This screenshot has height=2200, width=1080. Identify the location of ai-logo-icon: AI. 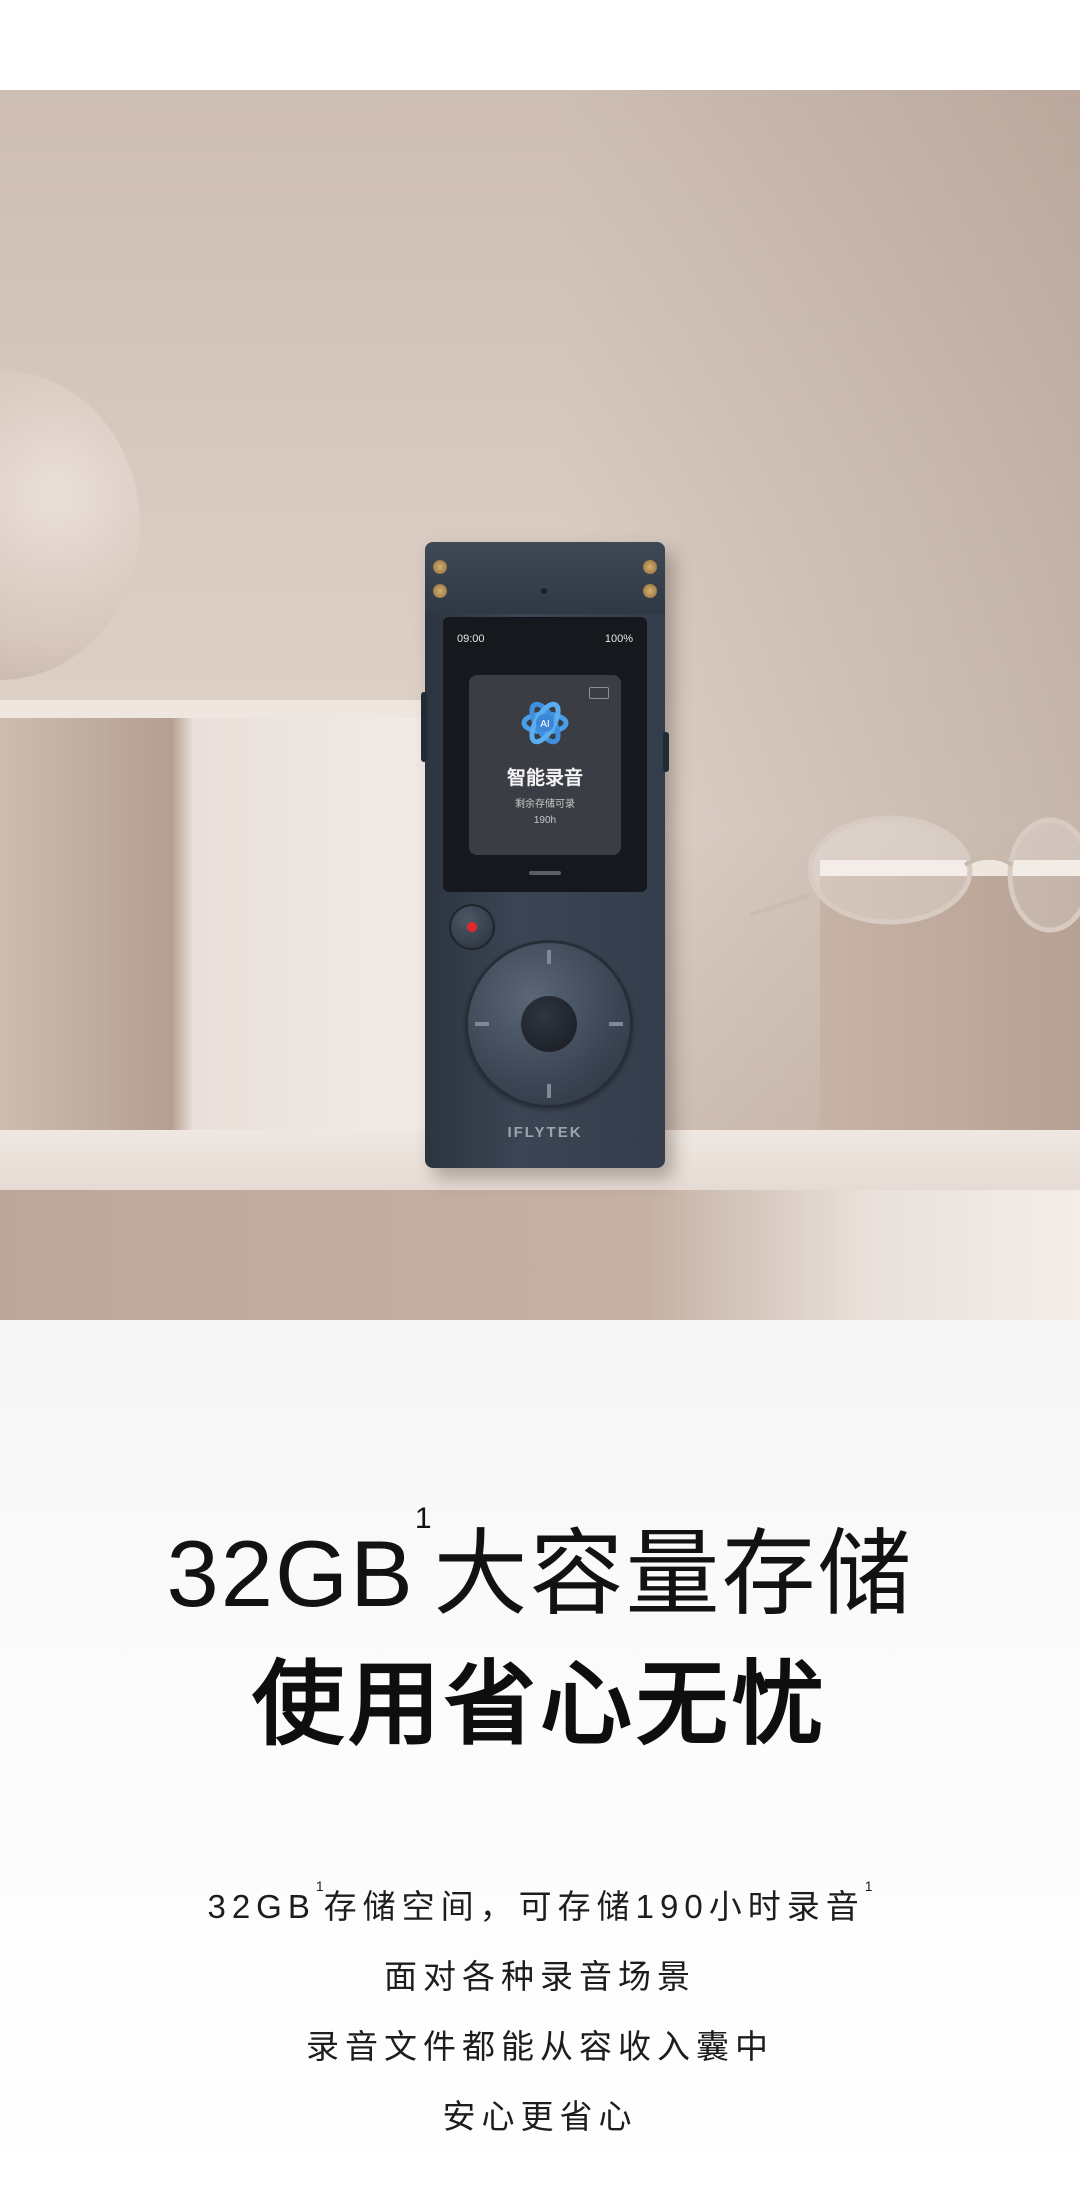
(545, 723).